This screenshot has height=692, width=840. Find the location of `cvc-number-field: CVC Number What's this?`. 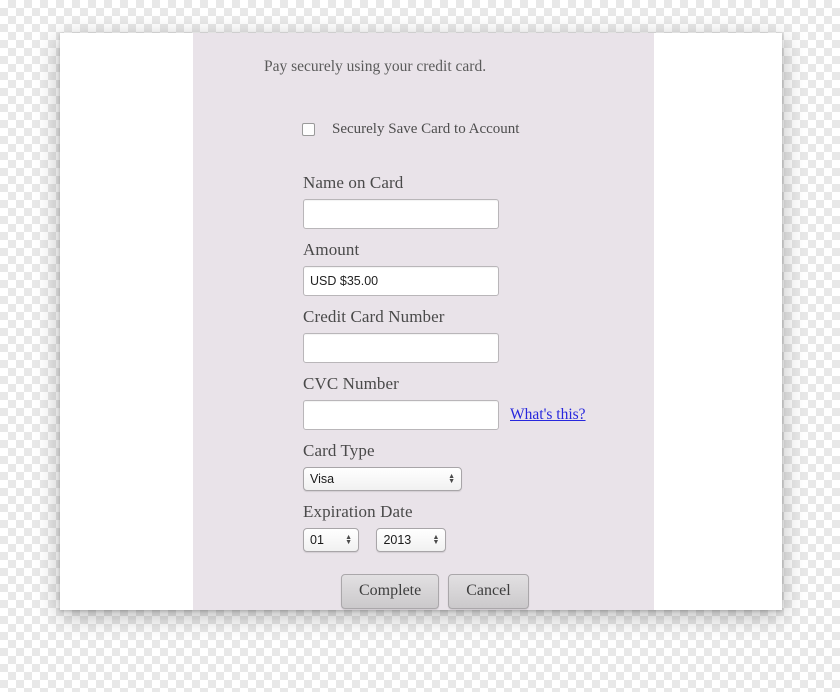

cvc-number-field: CVC Number What's this? is located at coordinates (468, 402).